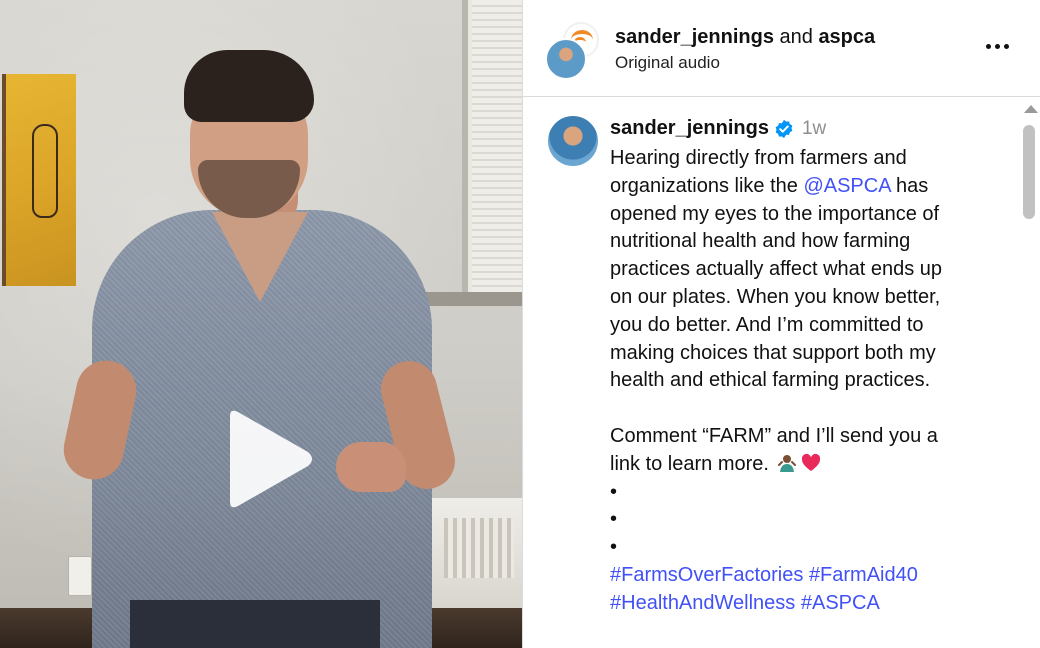 The width and height of the screenshot is (1040, 648). I want to click on caption-fragment: link to learn more., so click(689, 463).